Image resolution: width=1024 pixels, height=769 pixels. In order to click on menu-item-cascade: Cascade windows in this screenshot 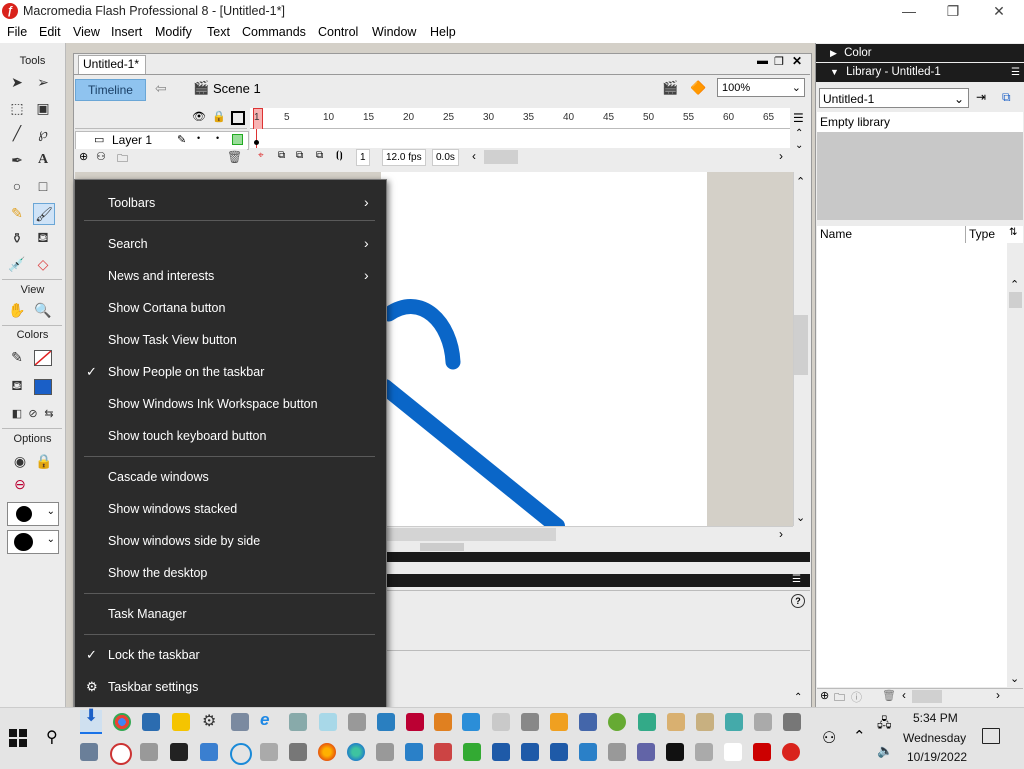, I will do `click(158, 477)`.